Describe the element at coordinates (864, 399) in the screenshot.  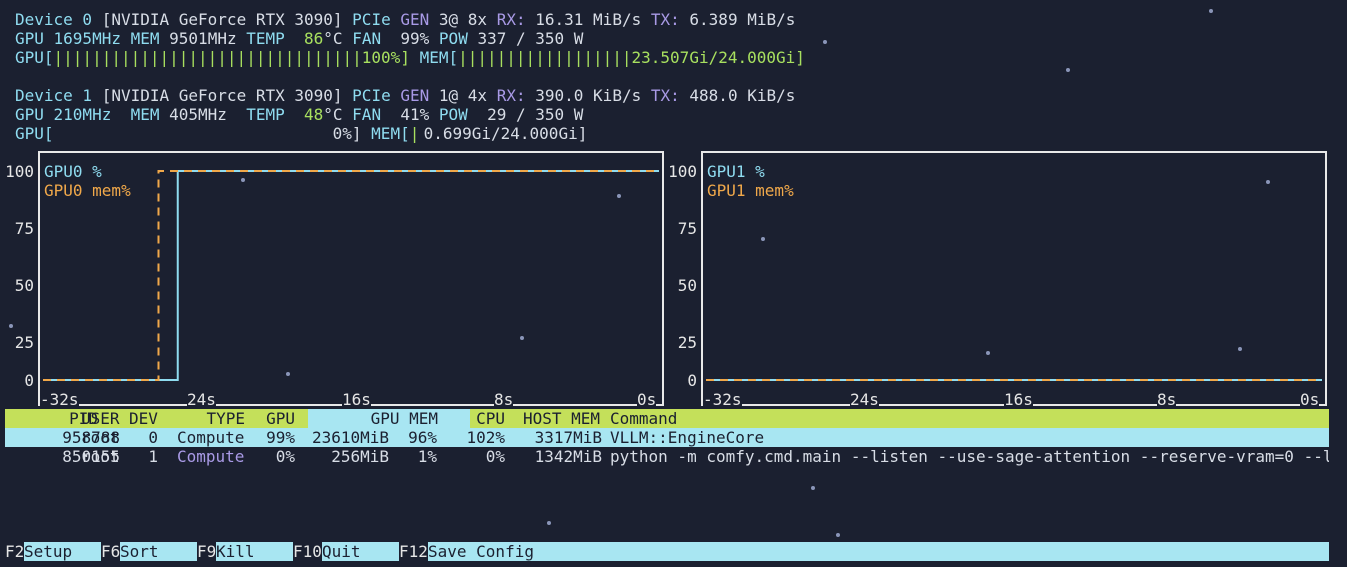
I see `chart1-xtick: 24s` at that location.